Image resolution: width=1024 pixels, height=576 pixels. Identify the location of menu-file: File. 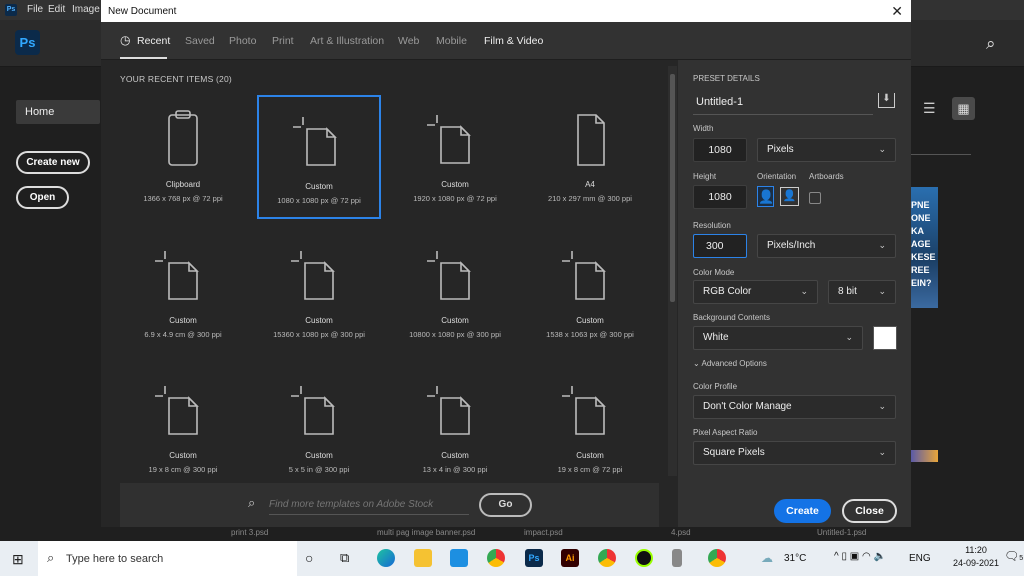
(35, 9).